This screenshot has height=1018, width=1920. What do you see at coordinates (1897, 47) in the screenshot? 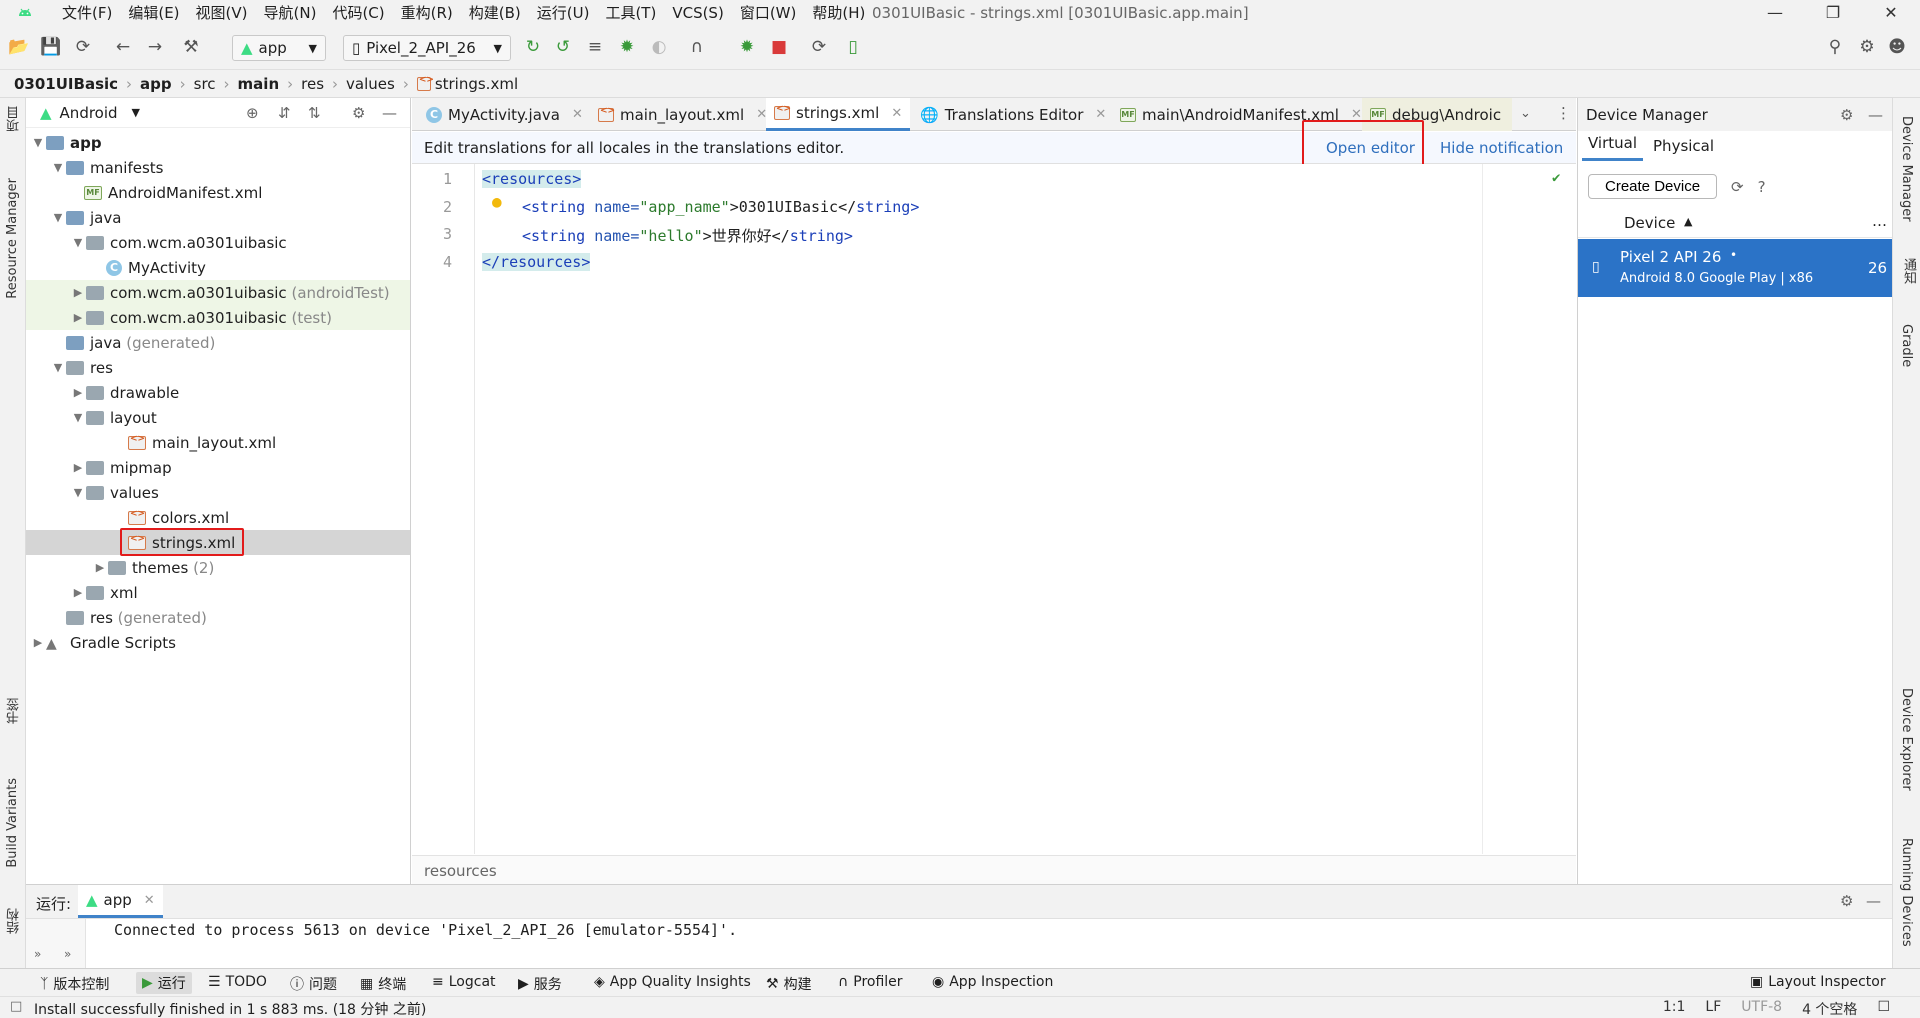
I see `account-icon: ☻` at bounding box center [1897, 47].